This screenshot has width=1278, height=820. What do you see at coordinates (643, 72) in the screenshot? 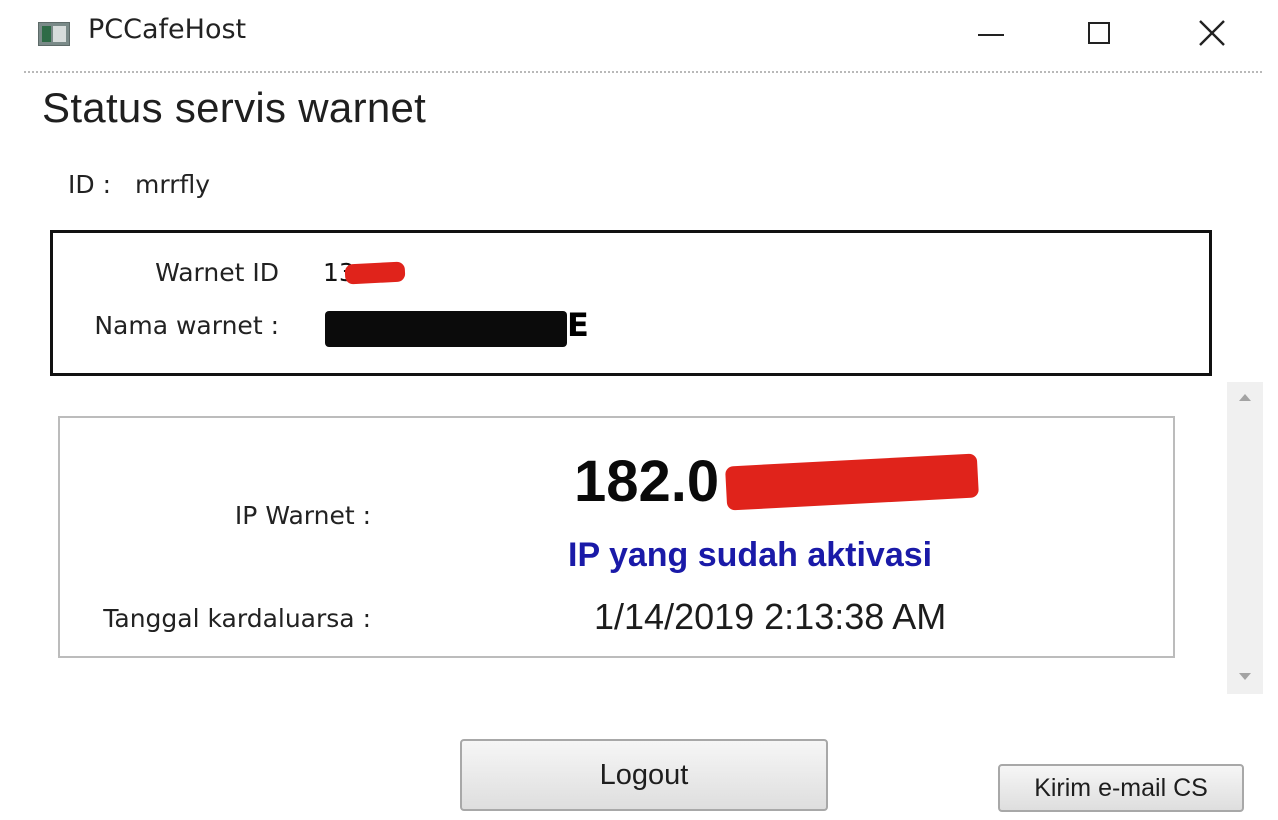
I see `title-separator` at bounding box center [643, 72].